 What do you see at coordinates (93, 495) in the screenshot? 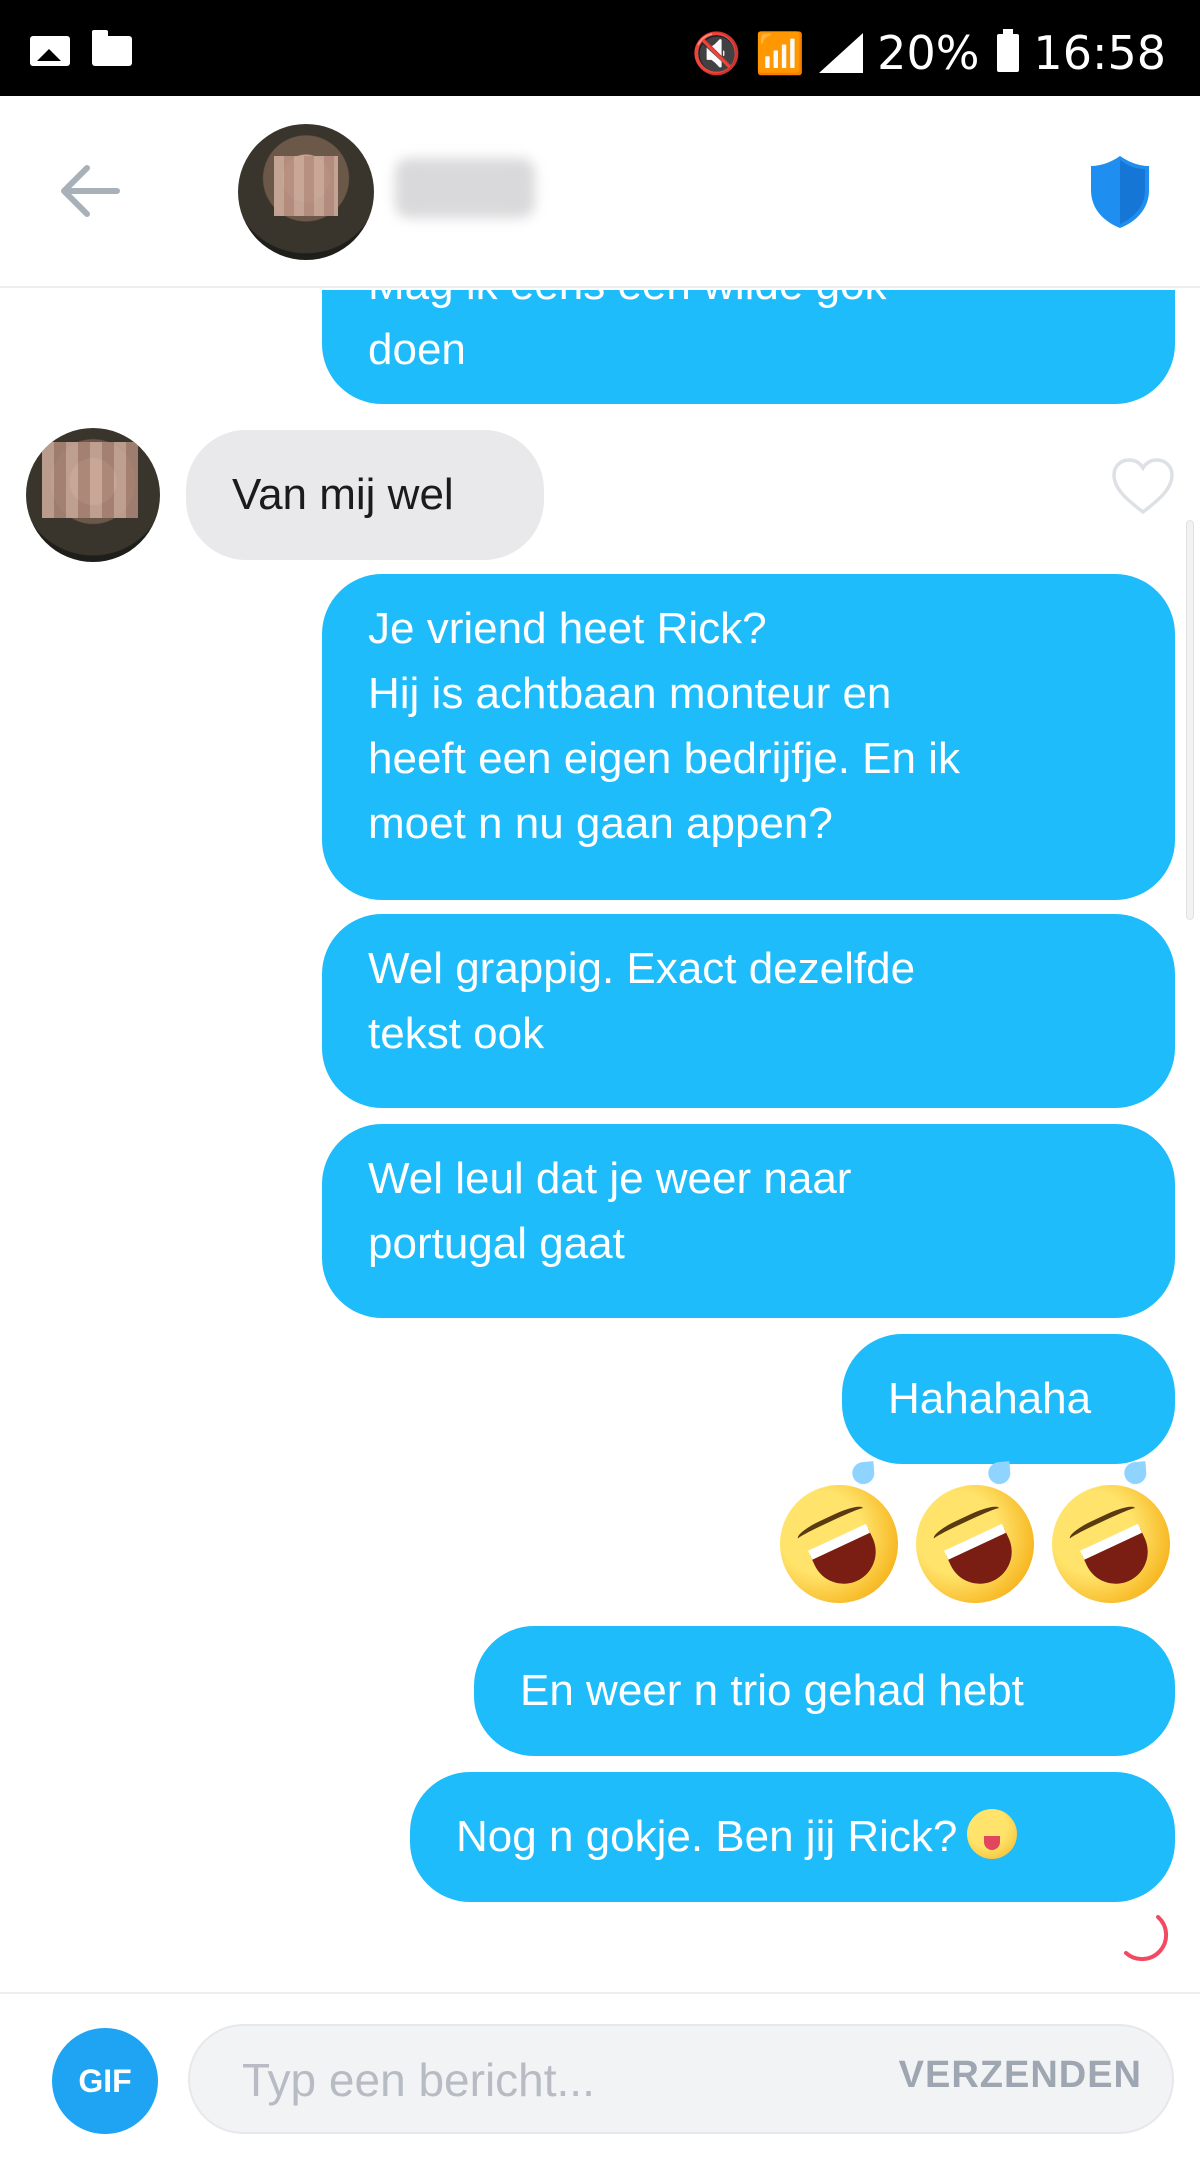
I see `sender-avatar` at bounding box center [93, 495].